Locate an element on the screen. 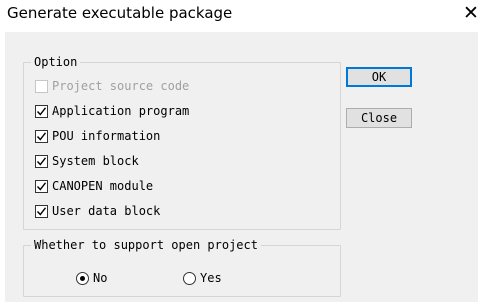 This screenshot has width=486, height=306. checkbox-label: Project source code is located at coordinates (121, 86).